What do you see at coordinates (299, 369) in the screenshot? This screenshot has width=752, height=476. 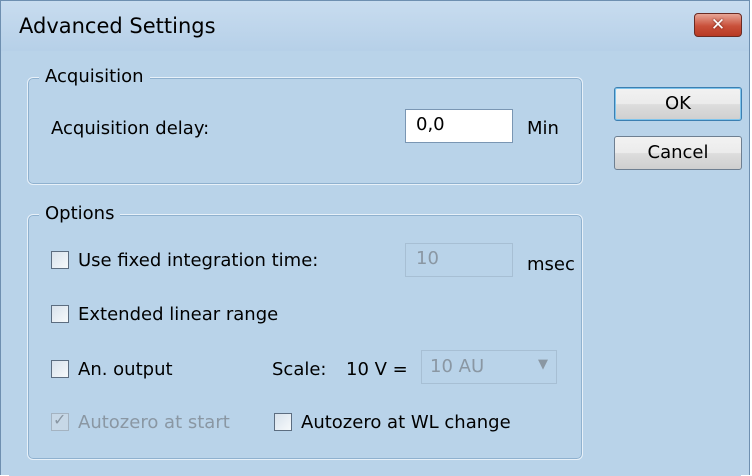 I see `scale-label: Scale:` at bounding box center [299, 369].